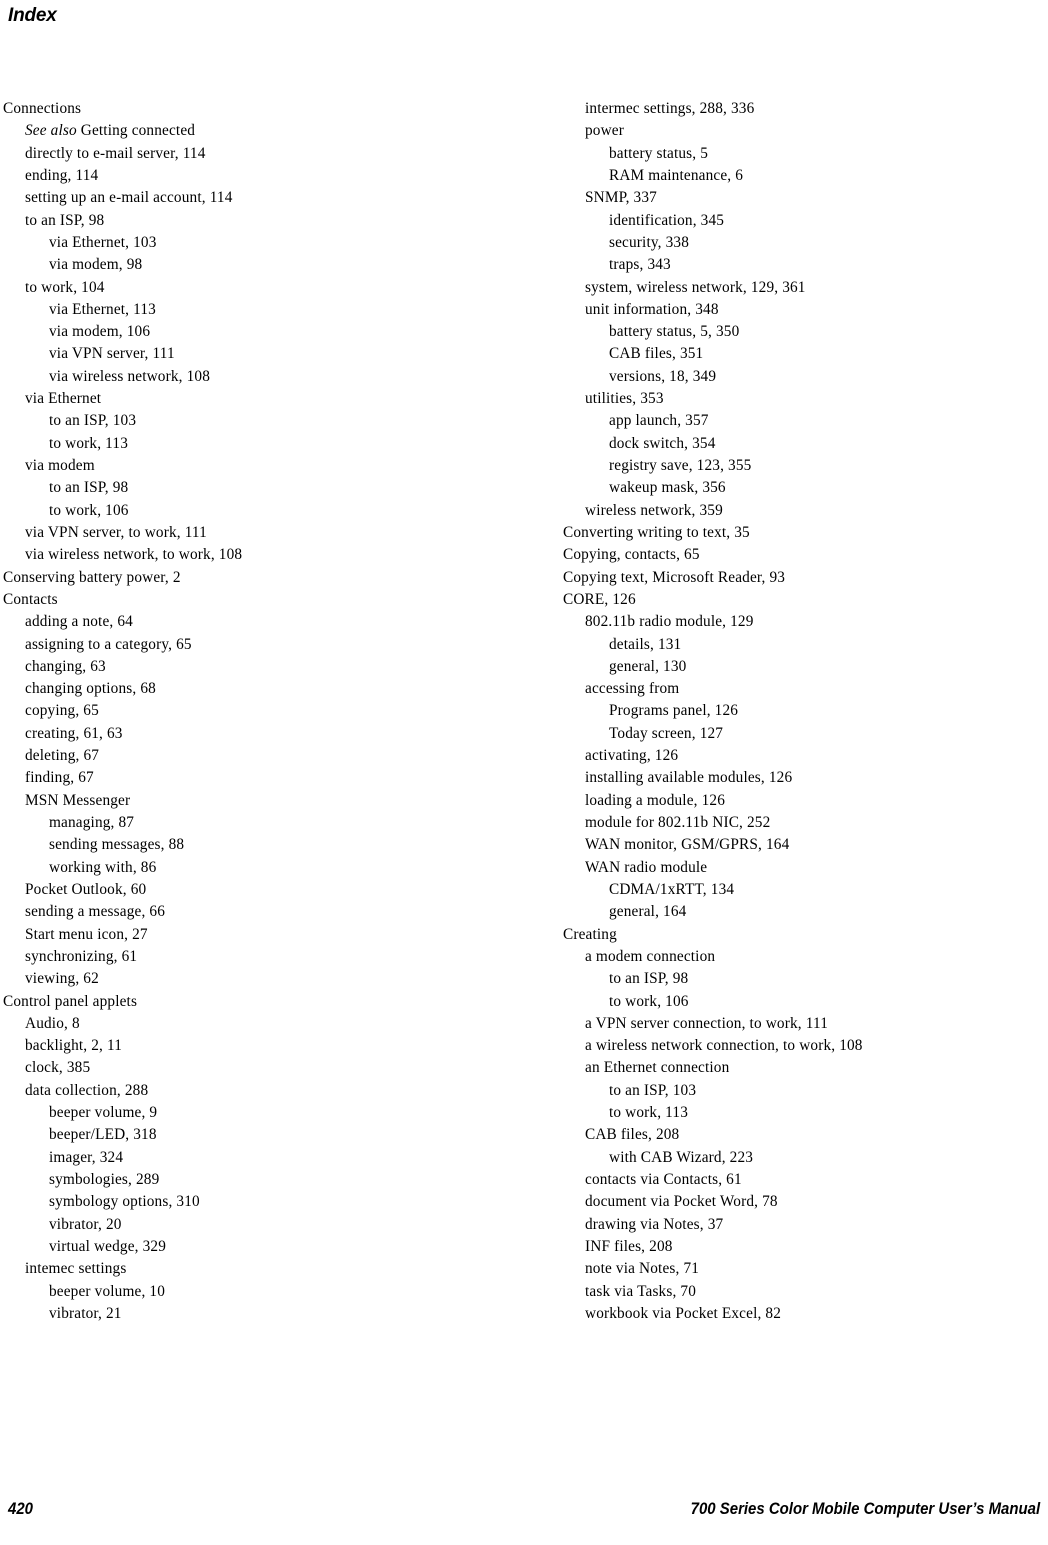 This screenshot has width=1048, height=1545. Describe the element at coordinates (666, 733) in the screenshot. I see `index-entry: Today screen, 127` at that location.